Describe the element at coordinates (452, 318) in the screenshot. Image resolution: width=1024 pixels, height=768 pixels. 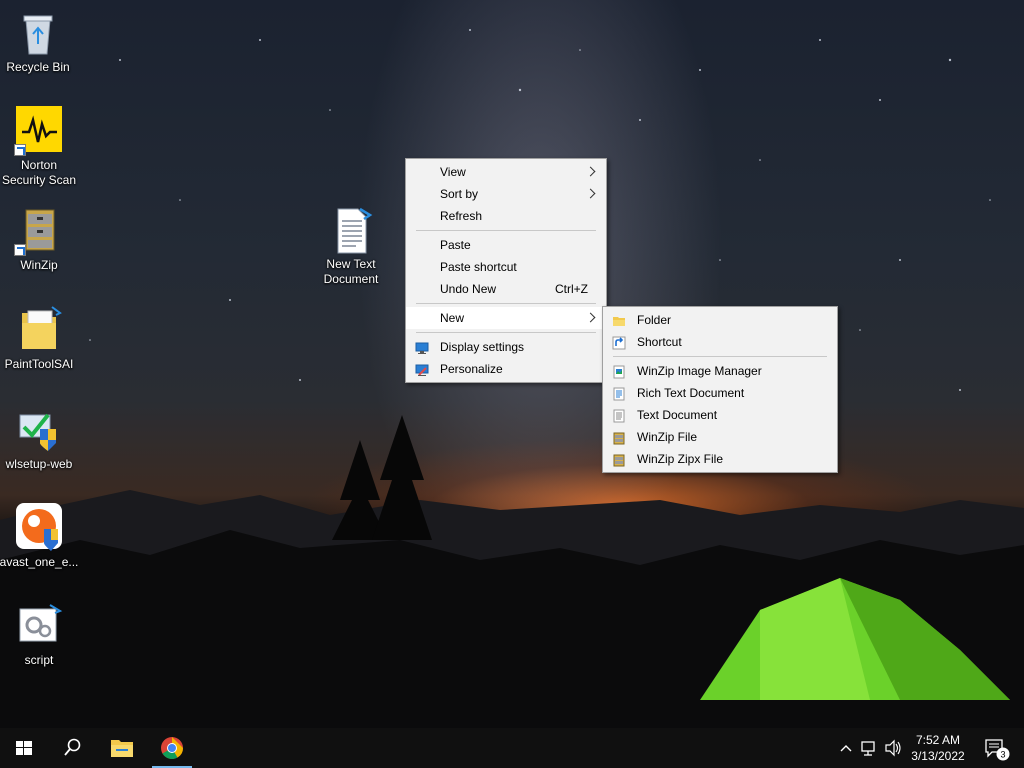
I see `menu-item-label: New` at that location.